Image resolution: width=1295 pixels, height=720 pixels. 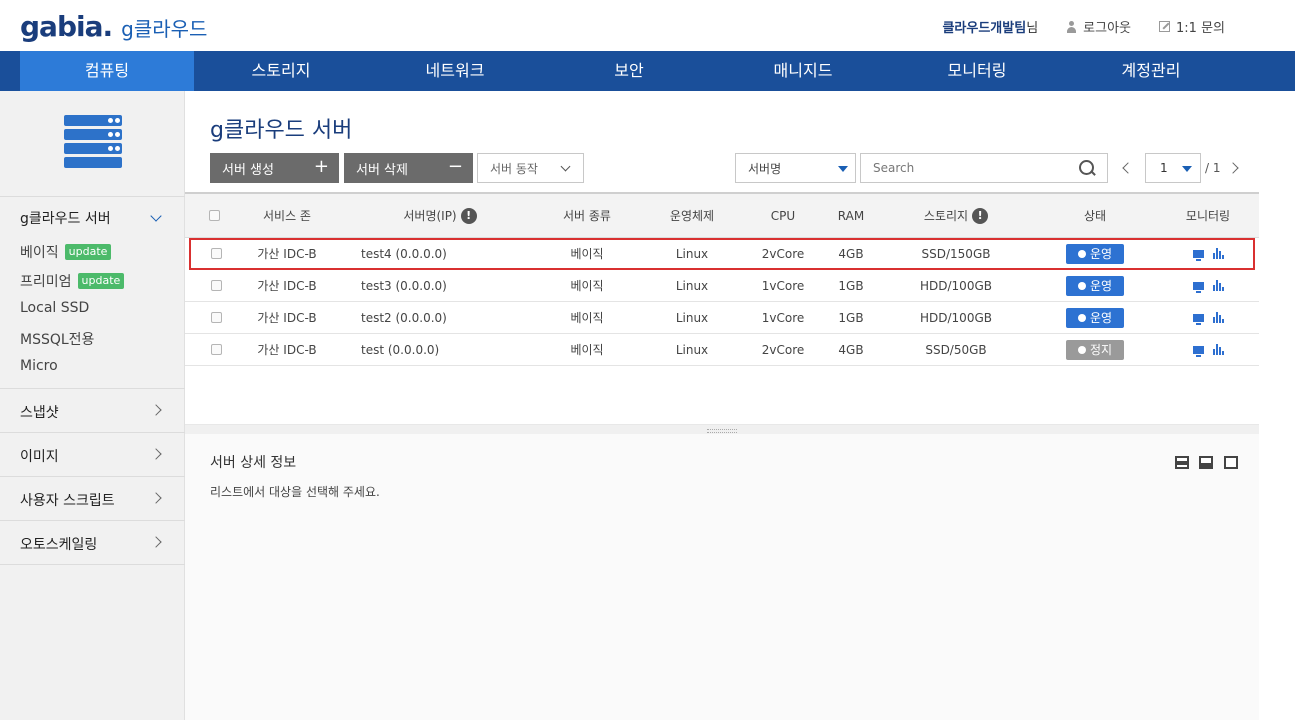 I want to click on user-area: 클라우드개발팀님 로그아웃 1:1 문의, so click(x=1083, y=26).